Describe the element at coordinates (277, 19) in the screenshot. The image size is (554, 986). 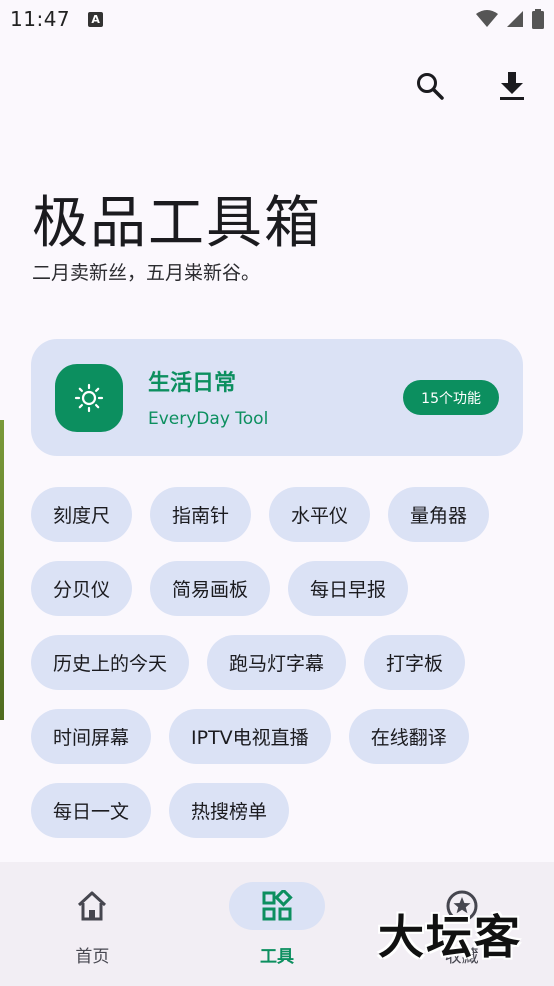
I see `status-bar: 11:47 A` at that location.